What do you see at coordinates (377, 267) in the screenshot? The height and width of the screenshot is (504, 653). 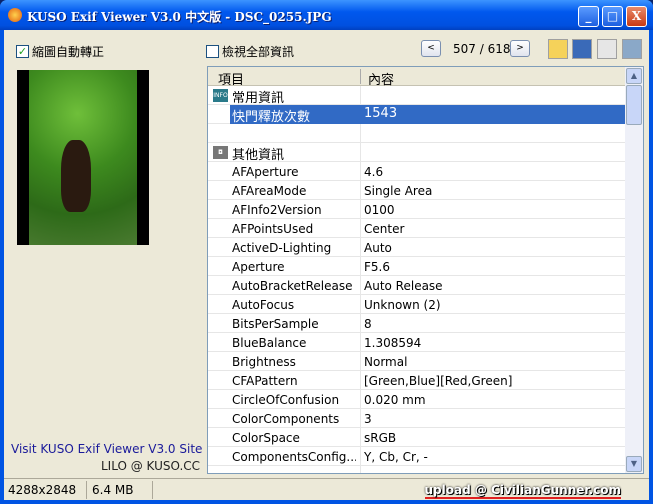 I see `row-value: F5.6` at bounding box center [377, 267].